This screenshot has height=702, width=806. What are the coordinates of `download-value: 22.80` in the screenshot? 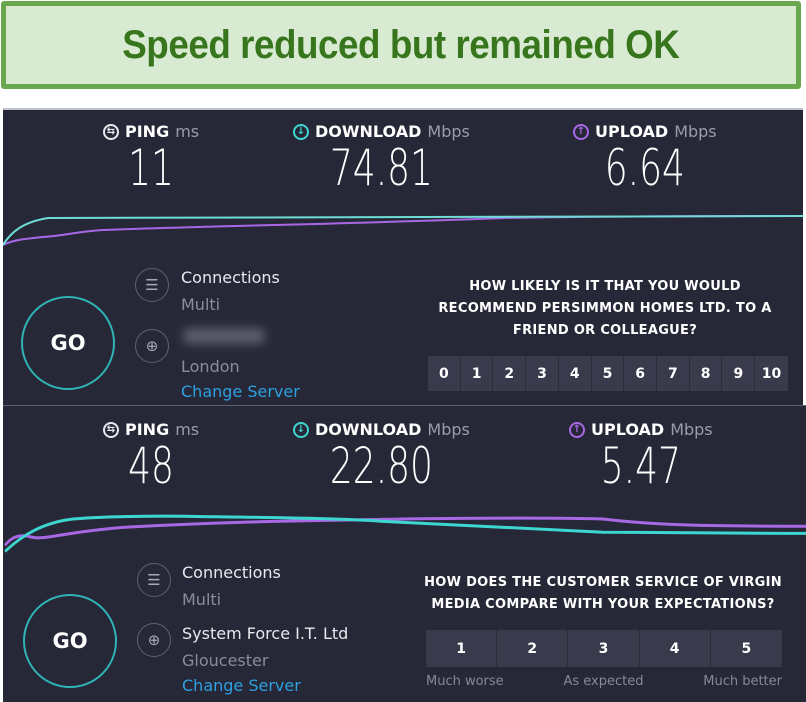 It's located at (381, 466).